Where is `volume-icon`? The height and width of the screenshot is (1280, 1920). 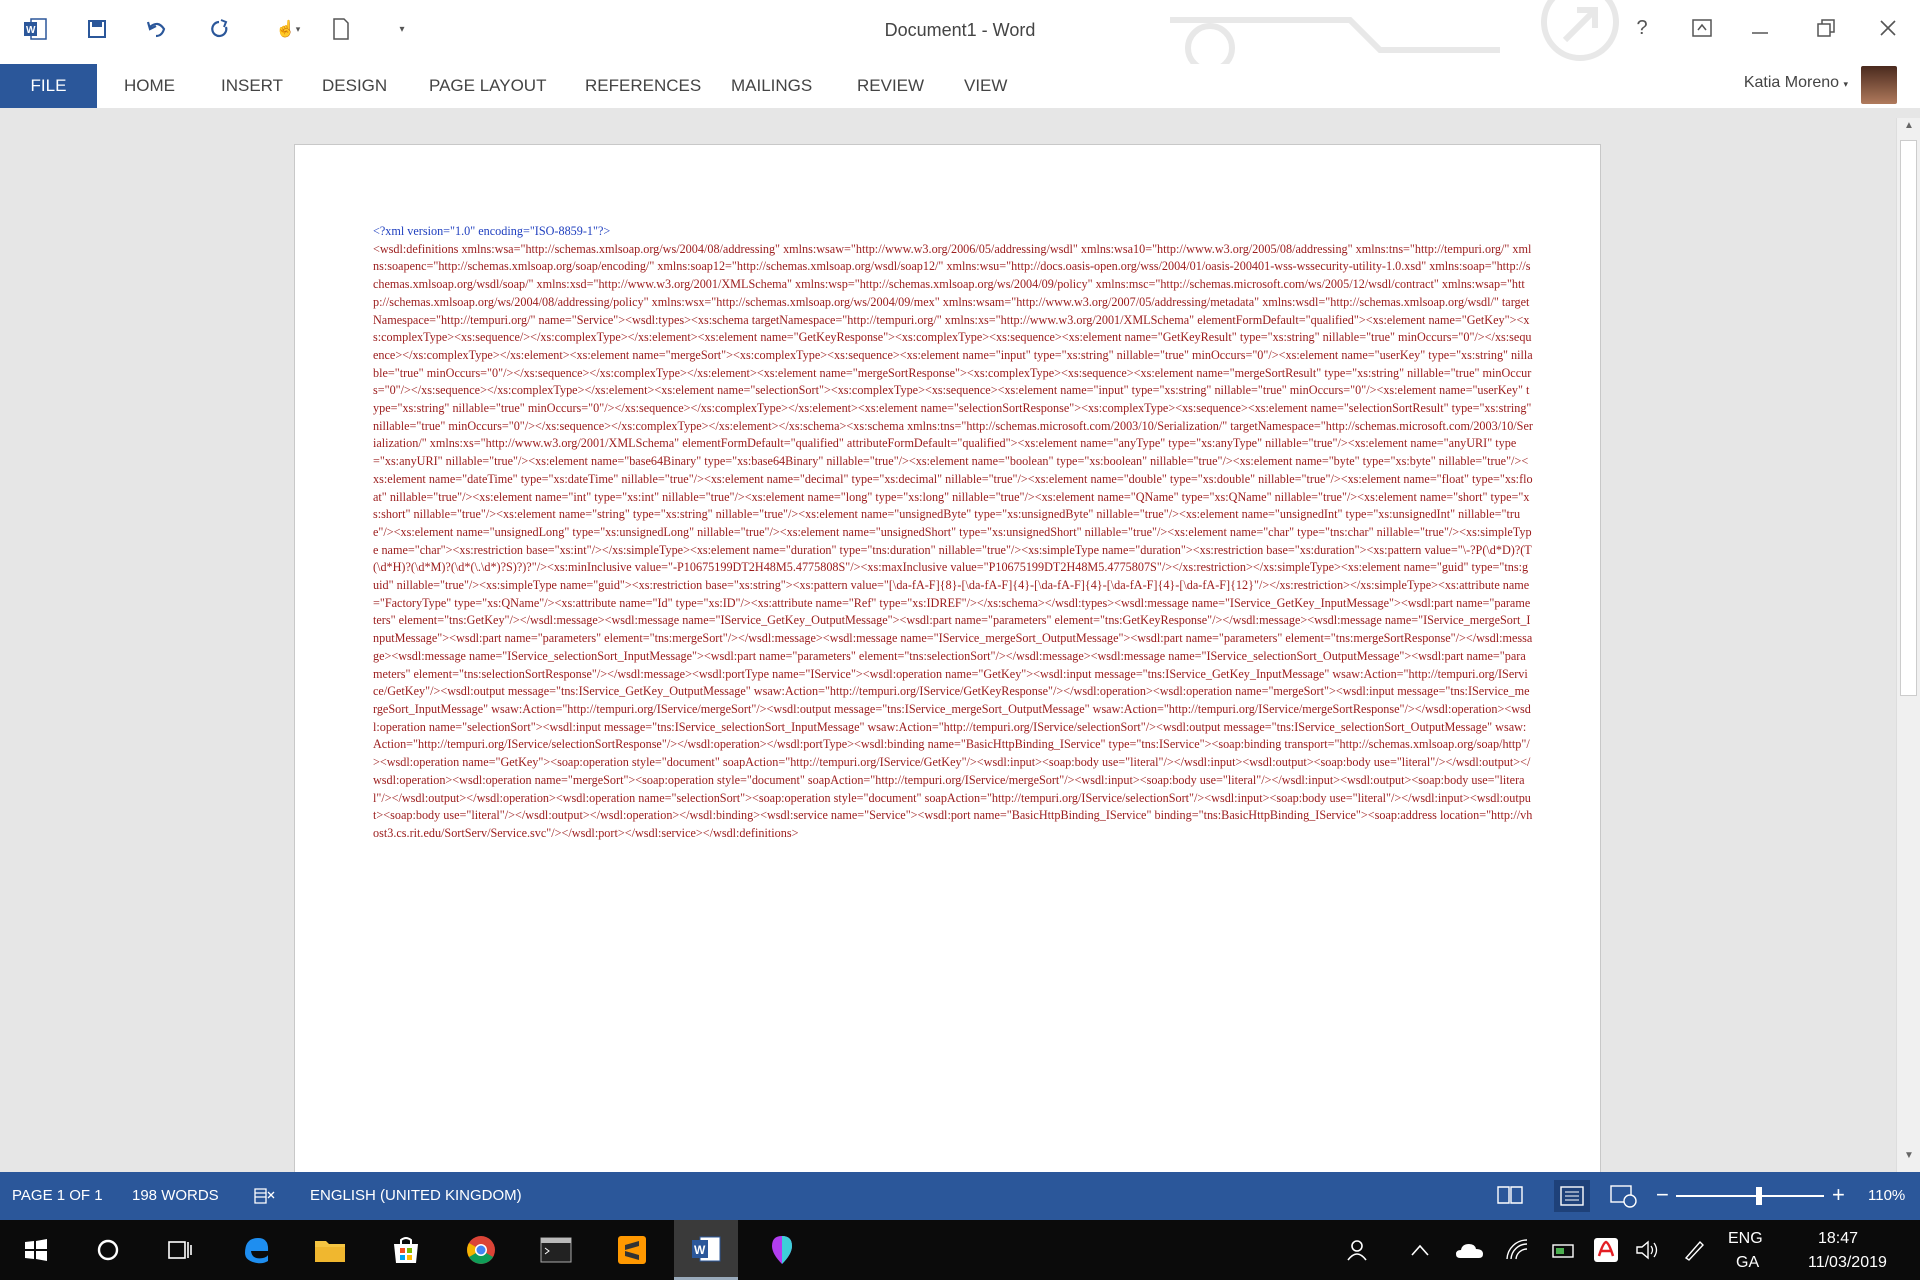
volume-icon is located at coordinates (1648, 1250).